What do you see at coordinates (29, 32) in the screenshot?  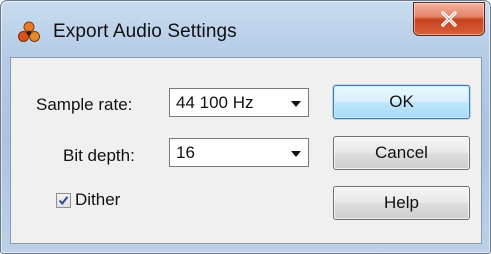 I see `app-logo-icon` at bounding box center [29, 32].